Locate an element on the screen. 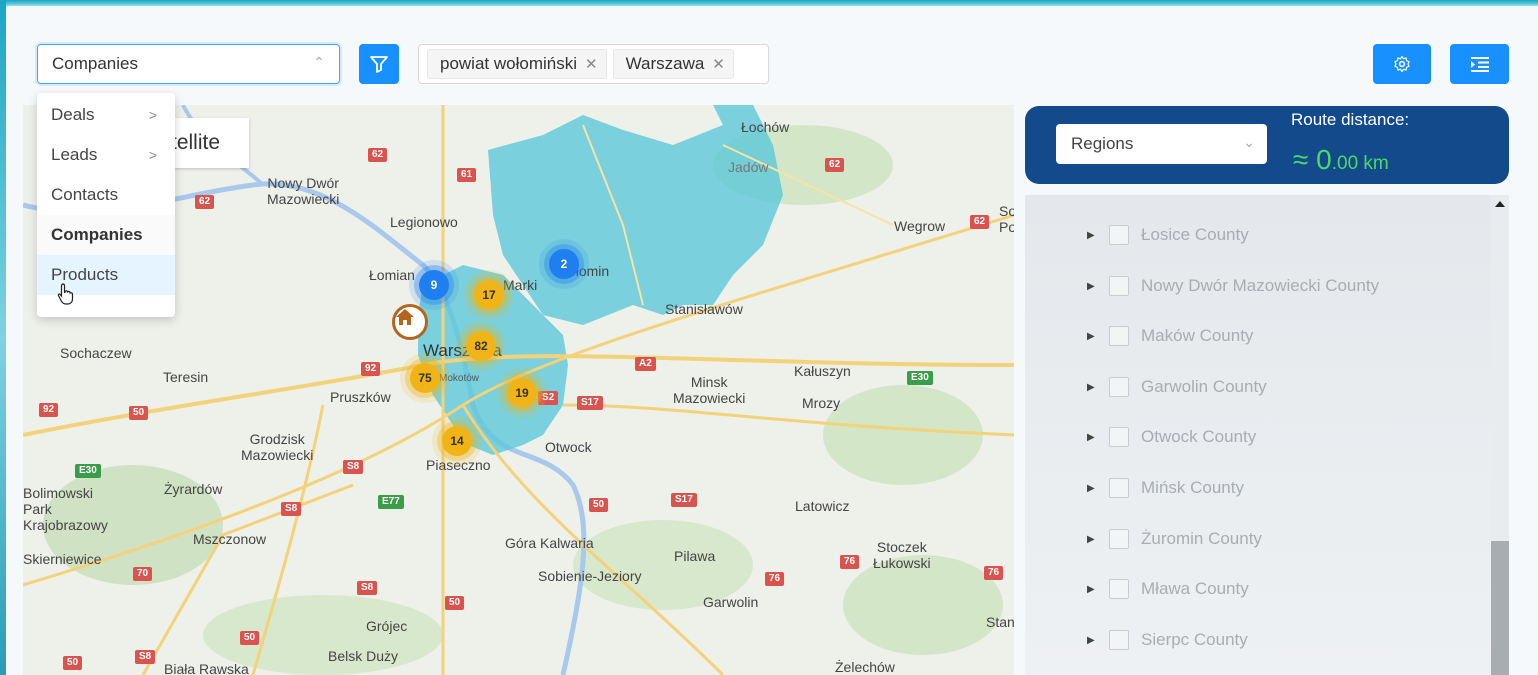 The image size is (1538, 675). place-label: Pruszków is located at coordinates (360, 397).